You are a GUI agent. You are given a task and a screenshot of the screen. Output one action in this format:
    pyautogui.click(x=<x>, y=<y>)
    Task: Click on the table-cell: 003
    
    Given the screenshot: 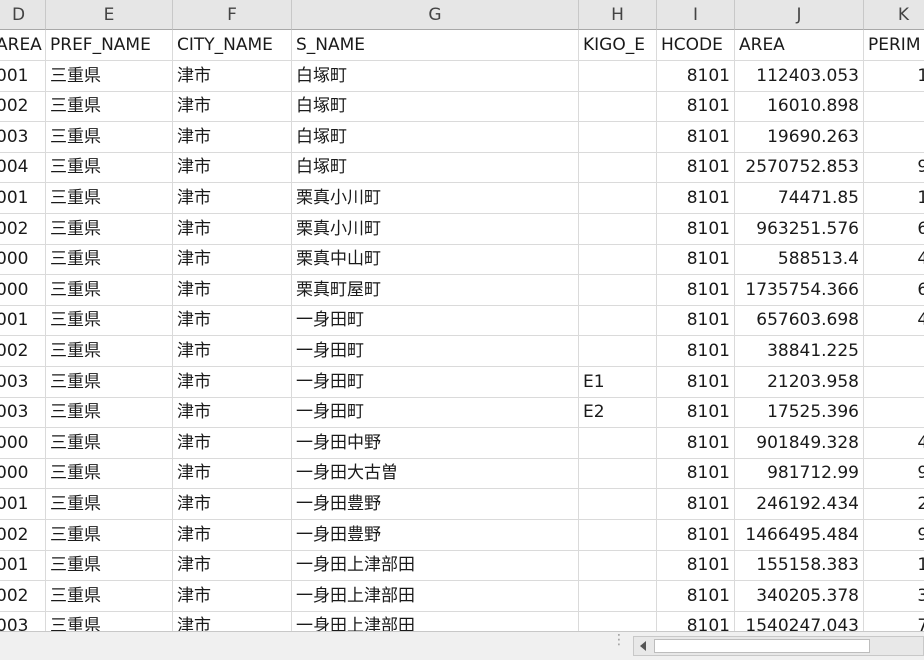 What is the action you would take?
    pyautogui.click(x=23, y=413)
    